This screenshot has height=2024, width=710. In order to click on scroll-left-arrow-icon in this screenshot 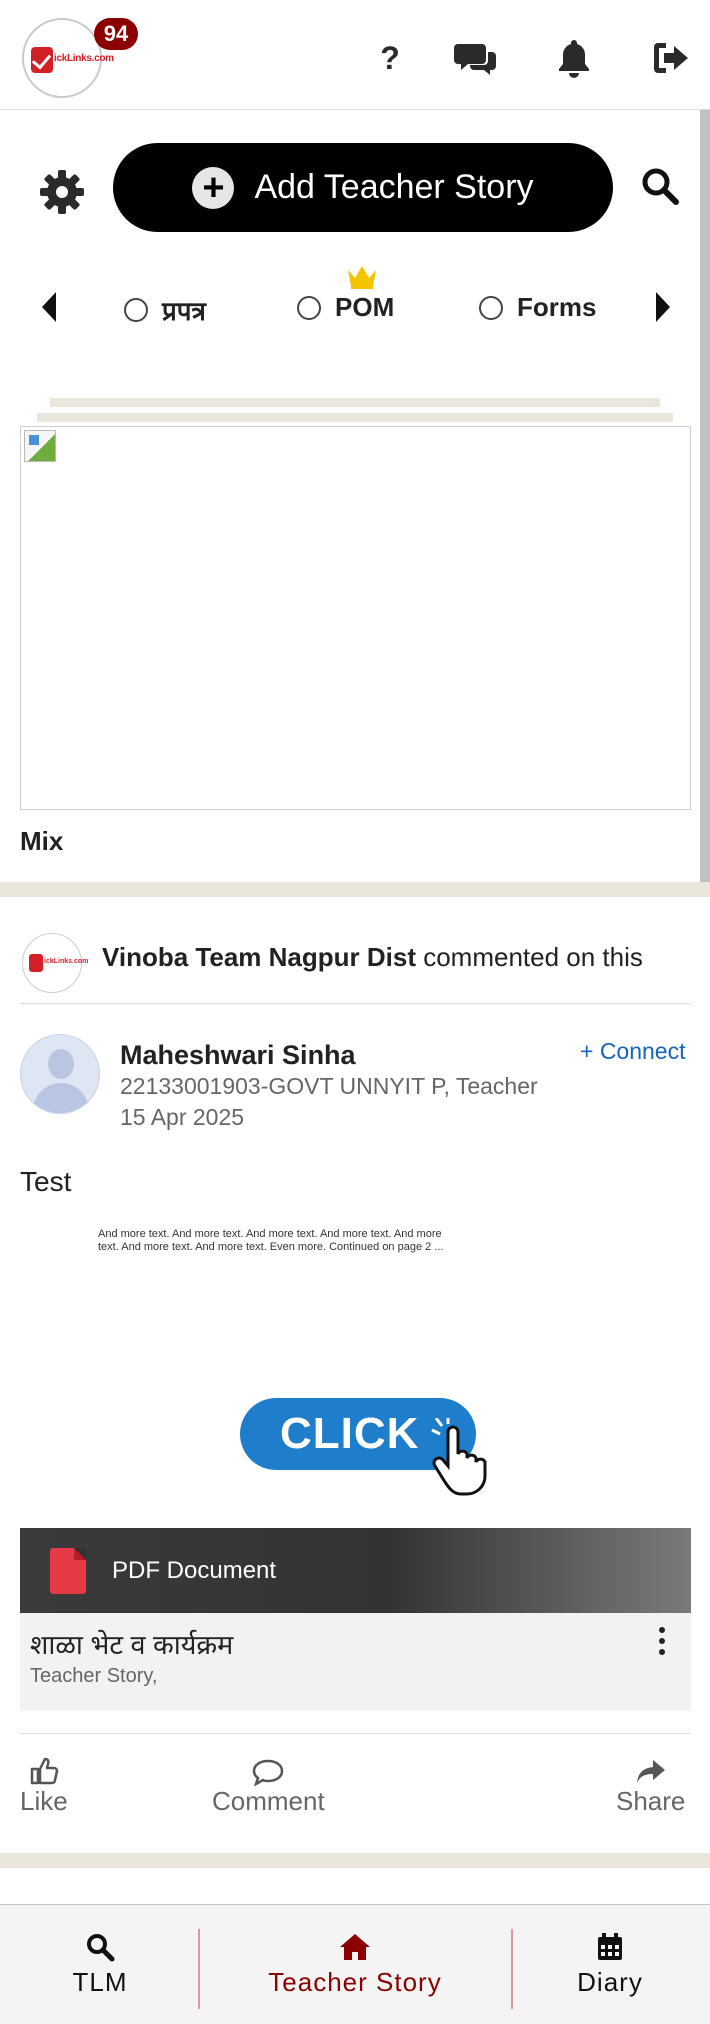, I will do `click(49, 307)`.